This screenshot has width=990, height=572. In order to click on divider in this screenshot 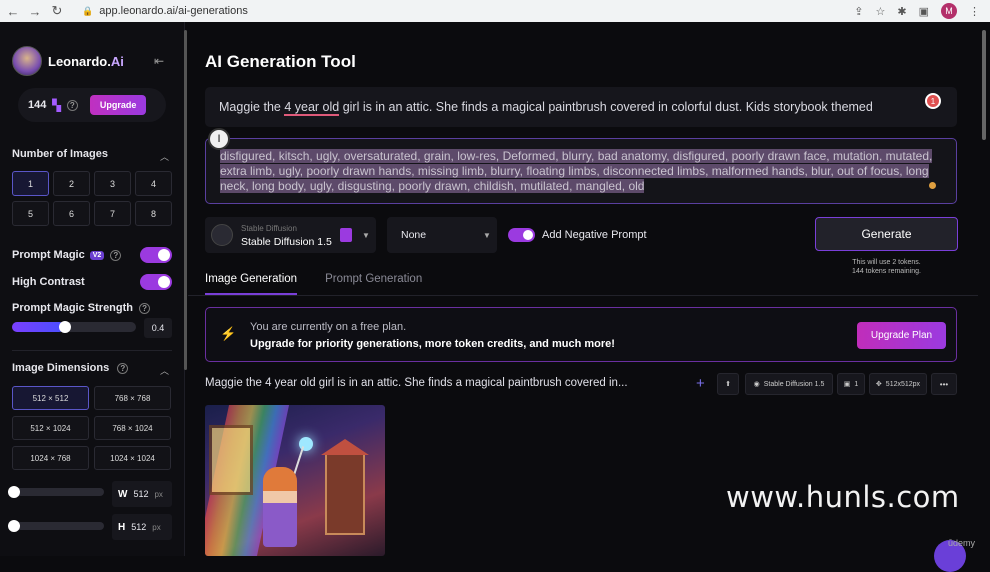, I will do `click(92, 350)`.